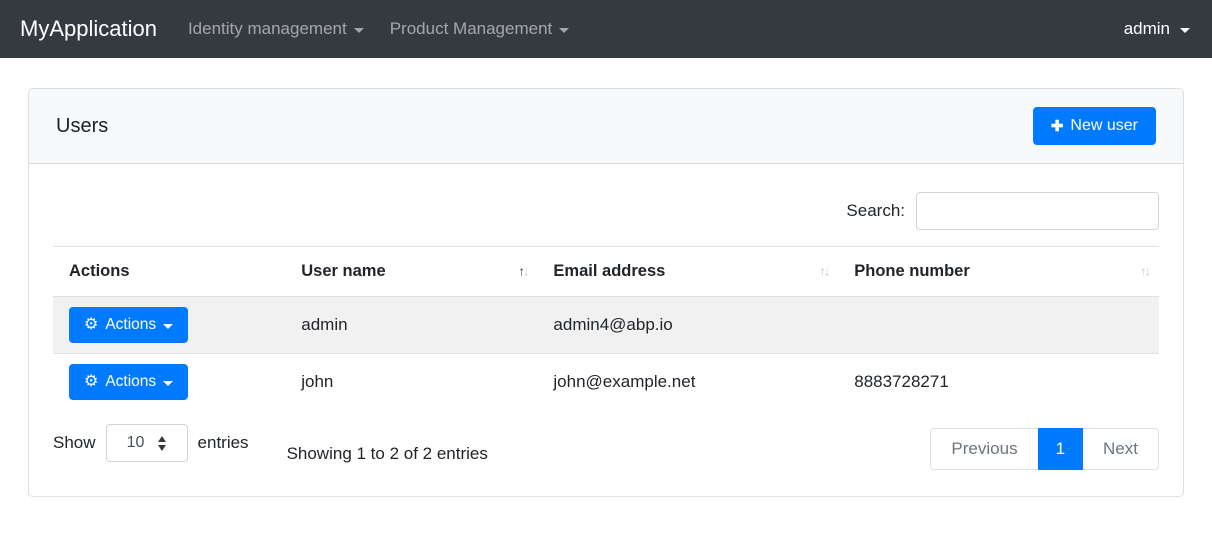  Describe the element at coordinates (688, 271) in the screenshot. I see `column-header-email-address: Email address ↑↓` at that location.